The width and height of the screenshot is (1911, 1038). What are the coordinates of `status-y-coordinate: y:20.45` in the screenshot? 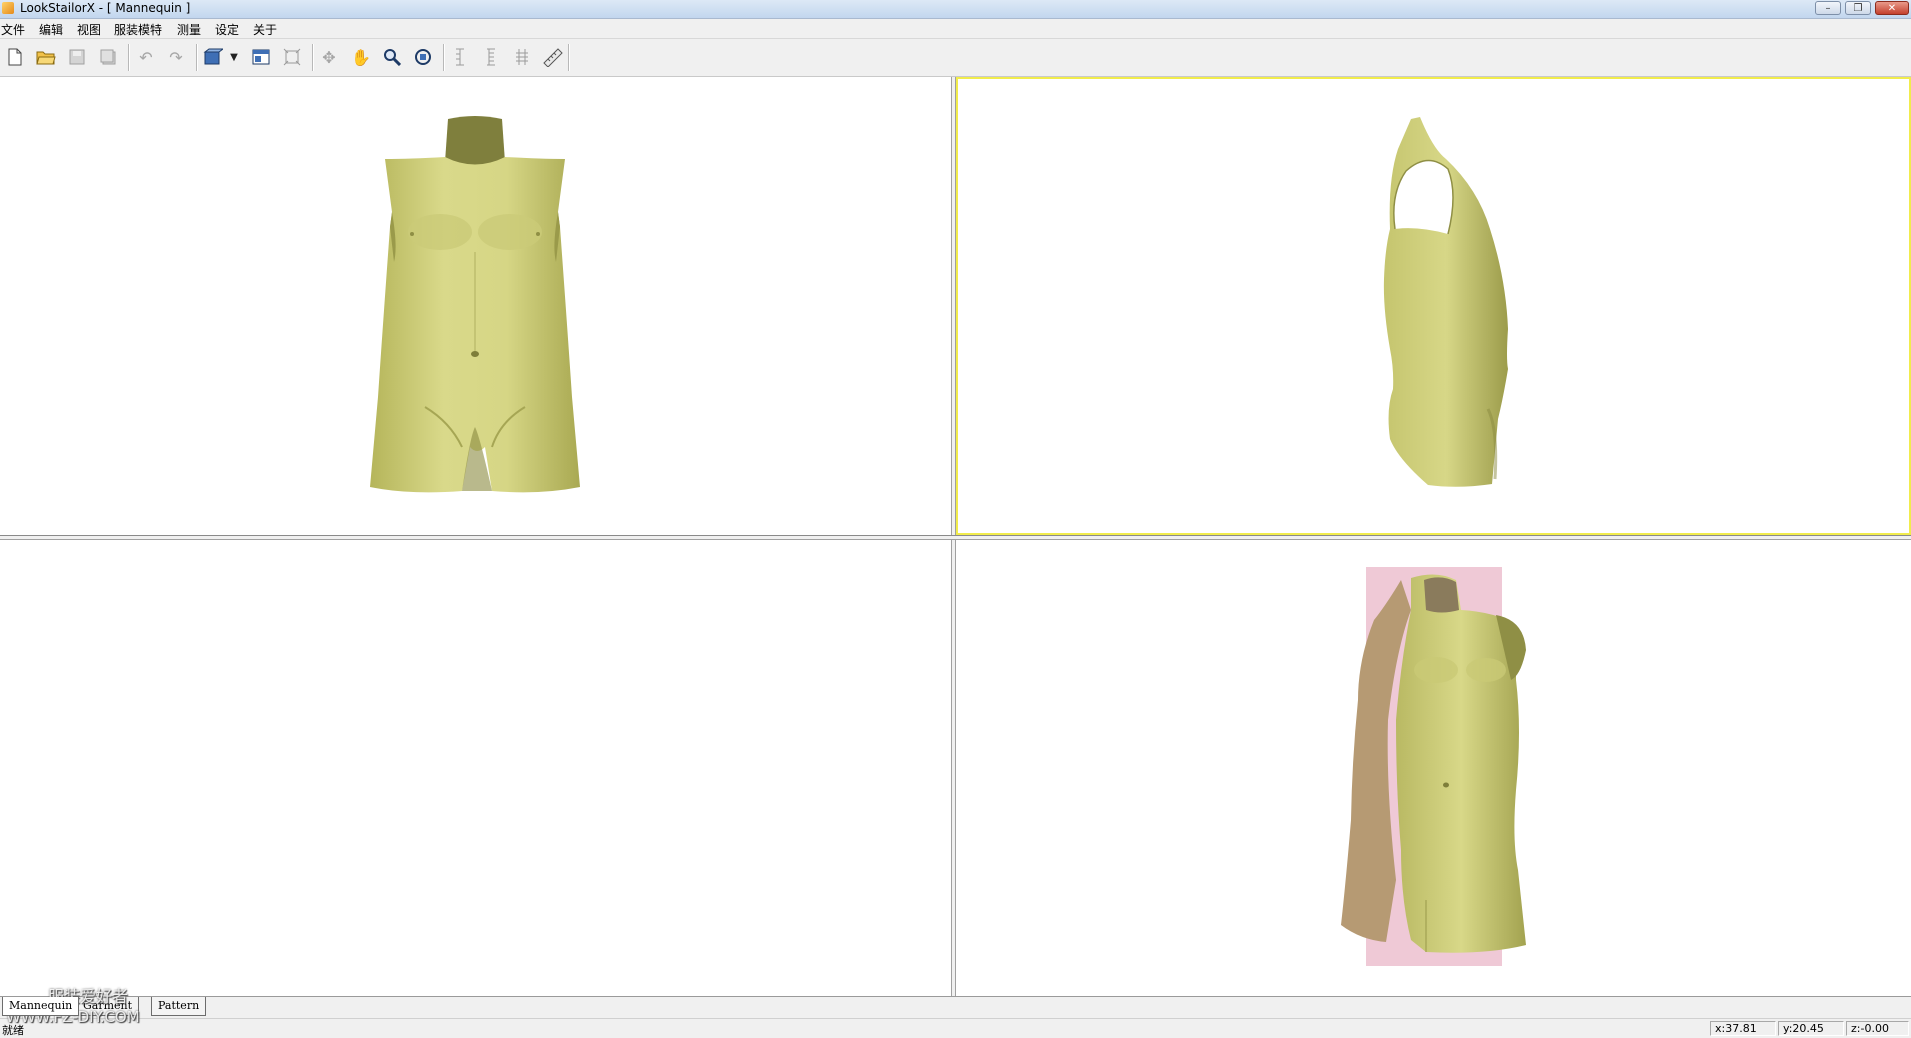 It's located at (1811, 1028).